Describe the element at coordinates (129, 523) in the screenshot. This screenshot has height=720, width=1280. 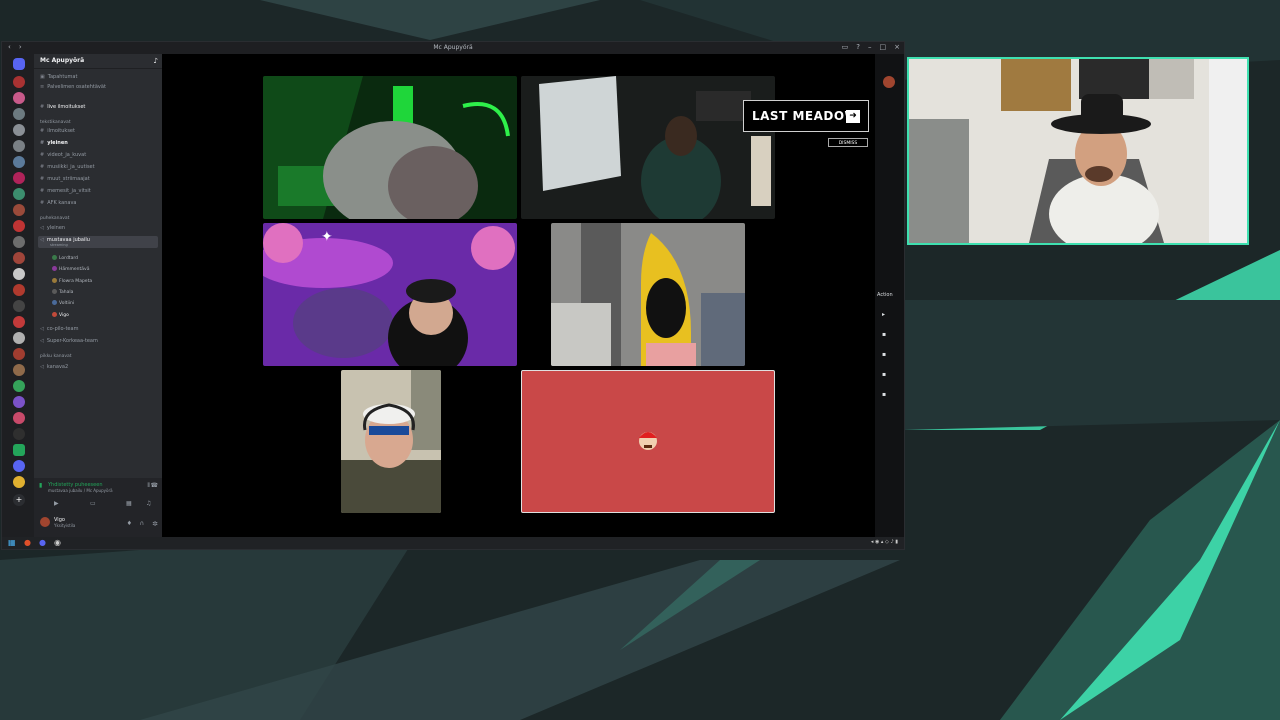
I see `microphone-icon: ♦` at that location.